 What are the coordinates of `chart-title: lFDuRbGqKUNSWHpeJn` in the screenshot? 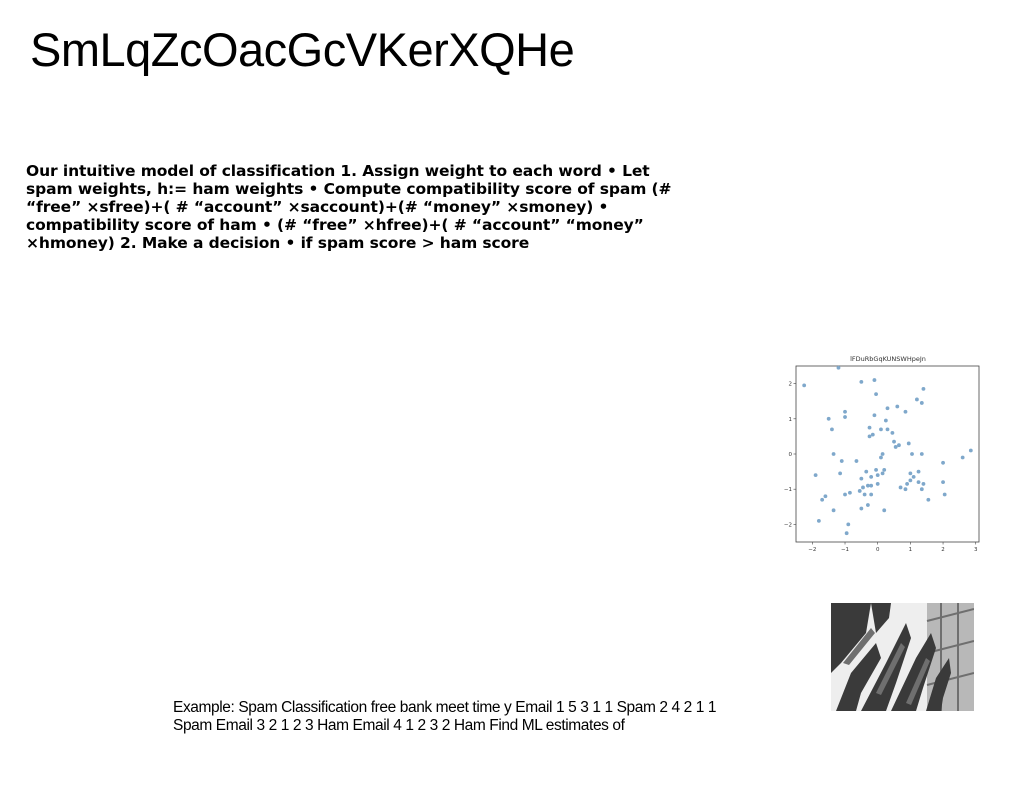 It's located at (888, 359).